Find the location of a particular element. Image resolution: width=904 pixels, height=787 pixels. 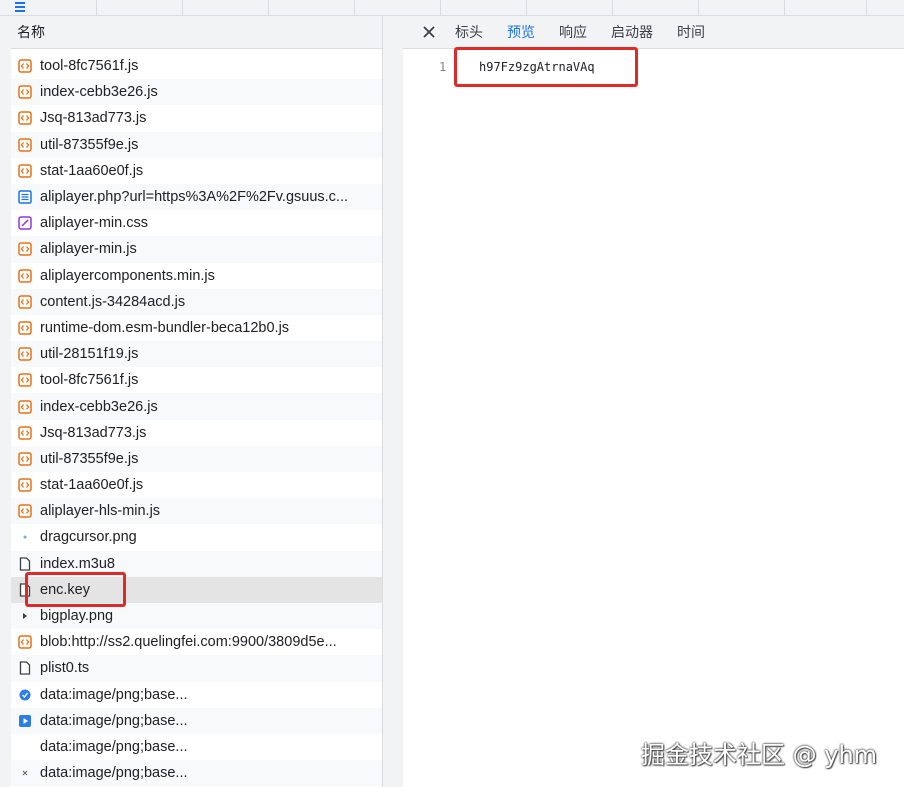

close-icon is located at coordinates (429, 32).